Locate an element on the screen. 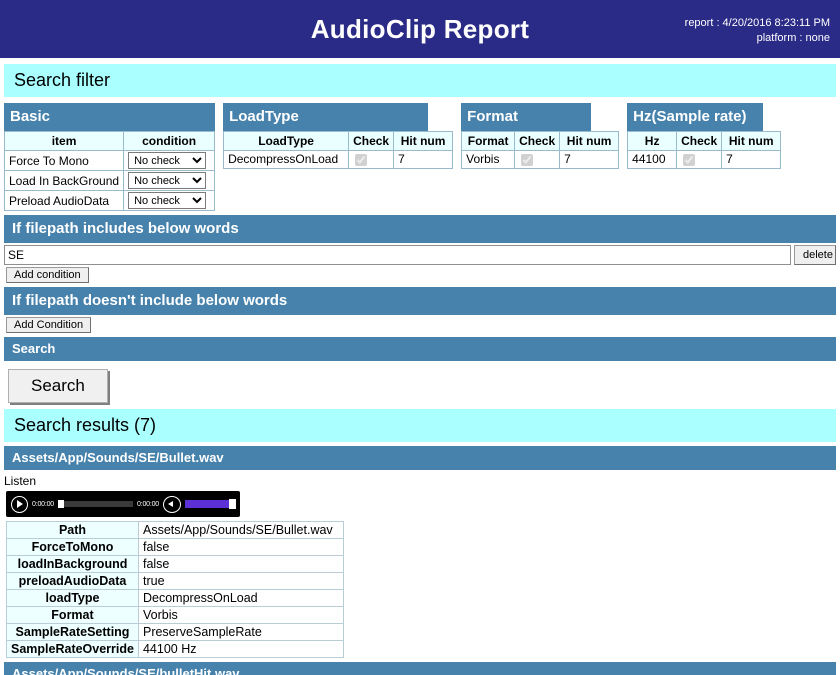  table-row: Format Vorbis is located at coordinates (175, 615).